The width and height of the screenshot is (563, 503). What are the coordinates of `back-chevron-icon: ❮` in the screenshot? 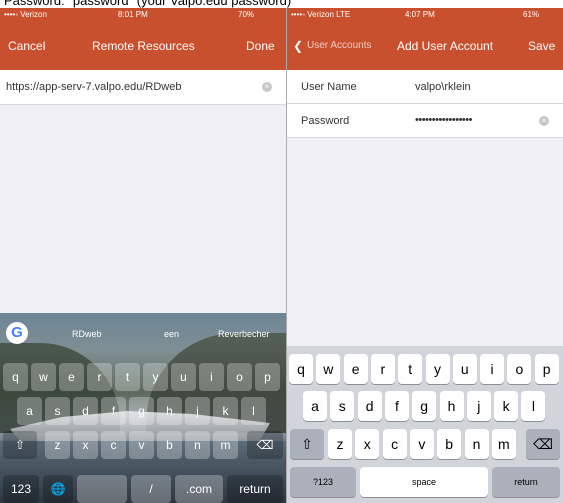 It's located at (298, 46).